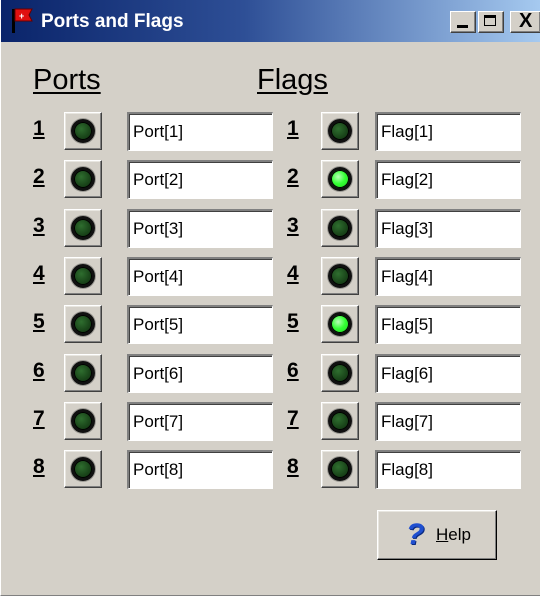 The height and width of the screenshot is (596, 540). What do you see at coordinates (293, 128) in the screenshot?
I see `flag-number-1: 1` at bounding box center [293, 128].